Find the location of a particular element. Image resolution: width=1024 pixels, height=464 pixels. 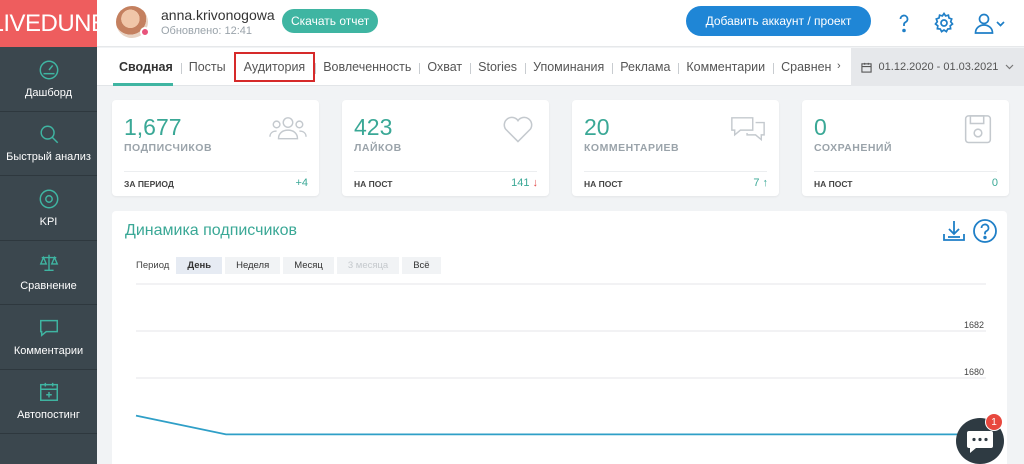

tab-9: Сравнен is located at coordinates (806, 67).